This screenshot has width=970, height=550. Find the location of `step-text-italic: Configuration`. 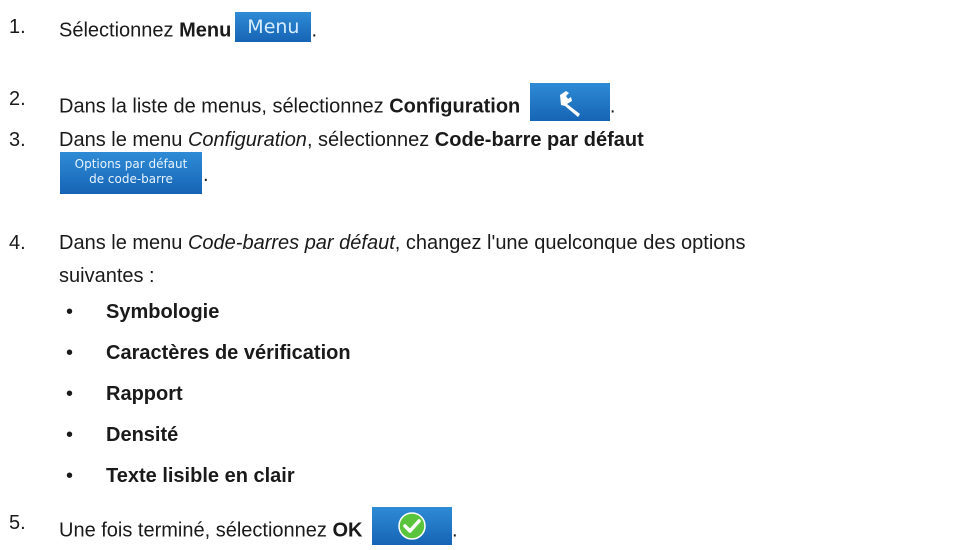

step-text-italic: Configuration is located at coordinates (247, 140).